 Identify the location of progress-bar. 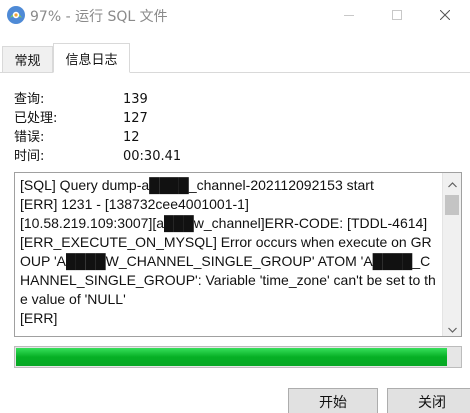
(238, 357).